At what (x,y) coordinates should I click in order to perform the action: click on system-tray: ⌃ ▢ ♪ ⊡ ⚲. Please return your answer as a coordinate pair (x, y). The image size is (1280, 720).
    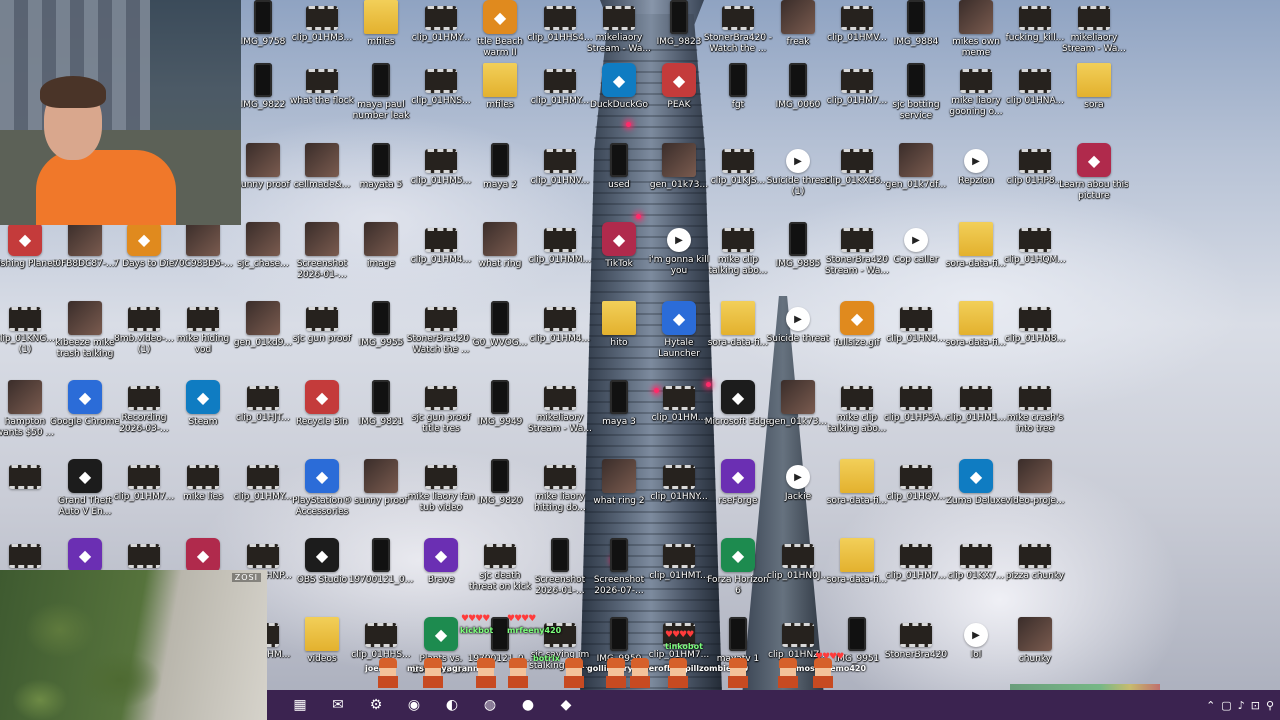
    Looking at the image, I should click on (1240, 705).